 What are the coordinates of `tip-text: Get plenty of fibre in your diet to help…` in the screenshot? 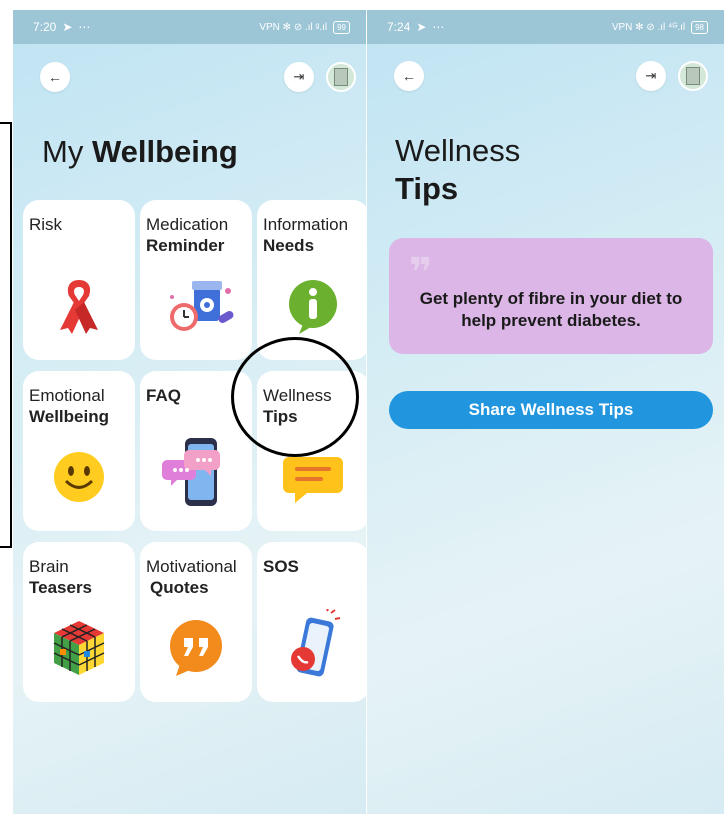 It's located at (551, 309).